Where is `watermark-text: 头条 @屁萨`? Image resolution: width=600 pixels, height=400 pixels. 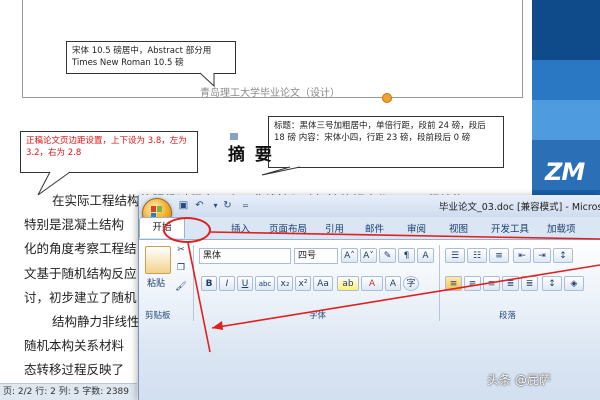 watermark-text: 头条 @屁萨 is located at coordinates (519, 380).